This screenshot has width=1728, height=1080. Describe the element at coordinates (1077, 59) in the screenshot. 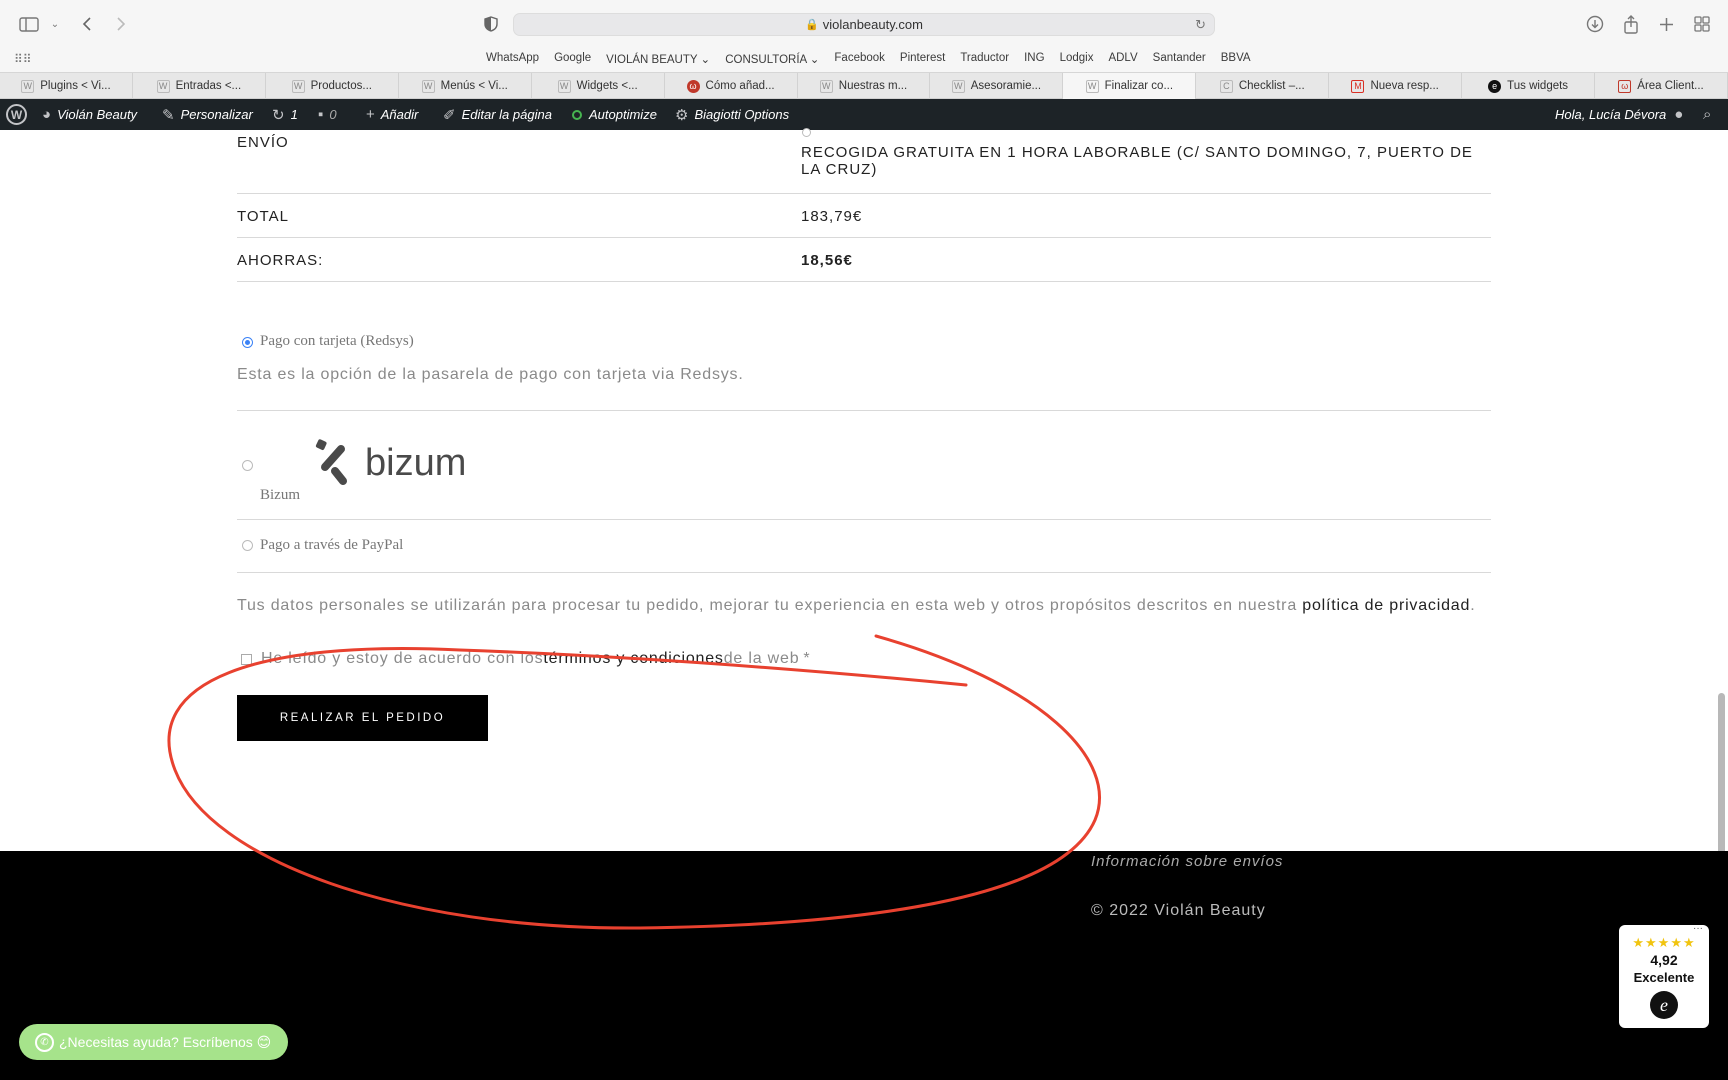

I see `favorite-lodgix: Lodgix` at that location.